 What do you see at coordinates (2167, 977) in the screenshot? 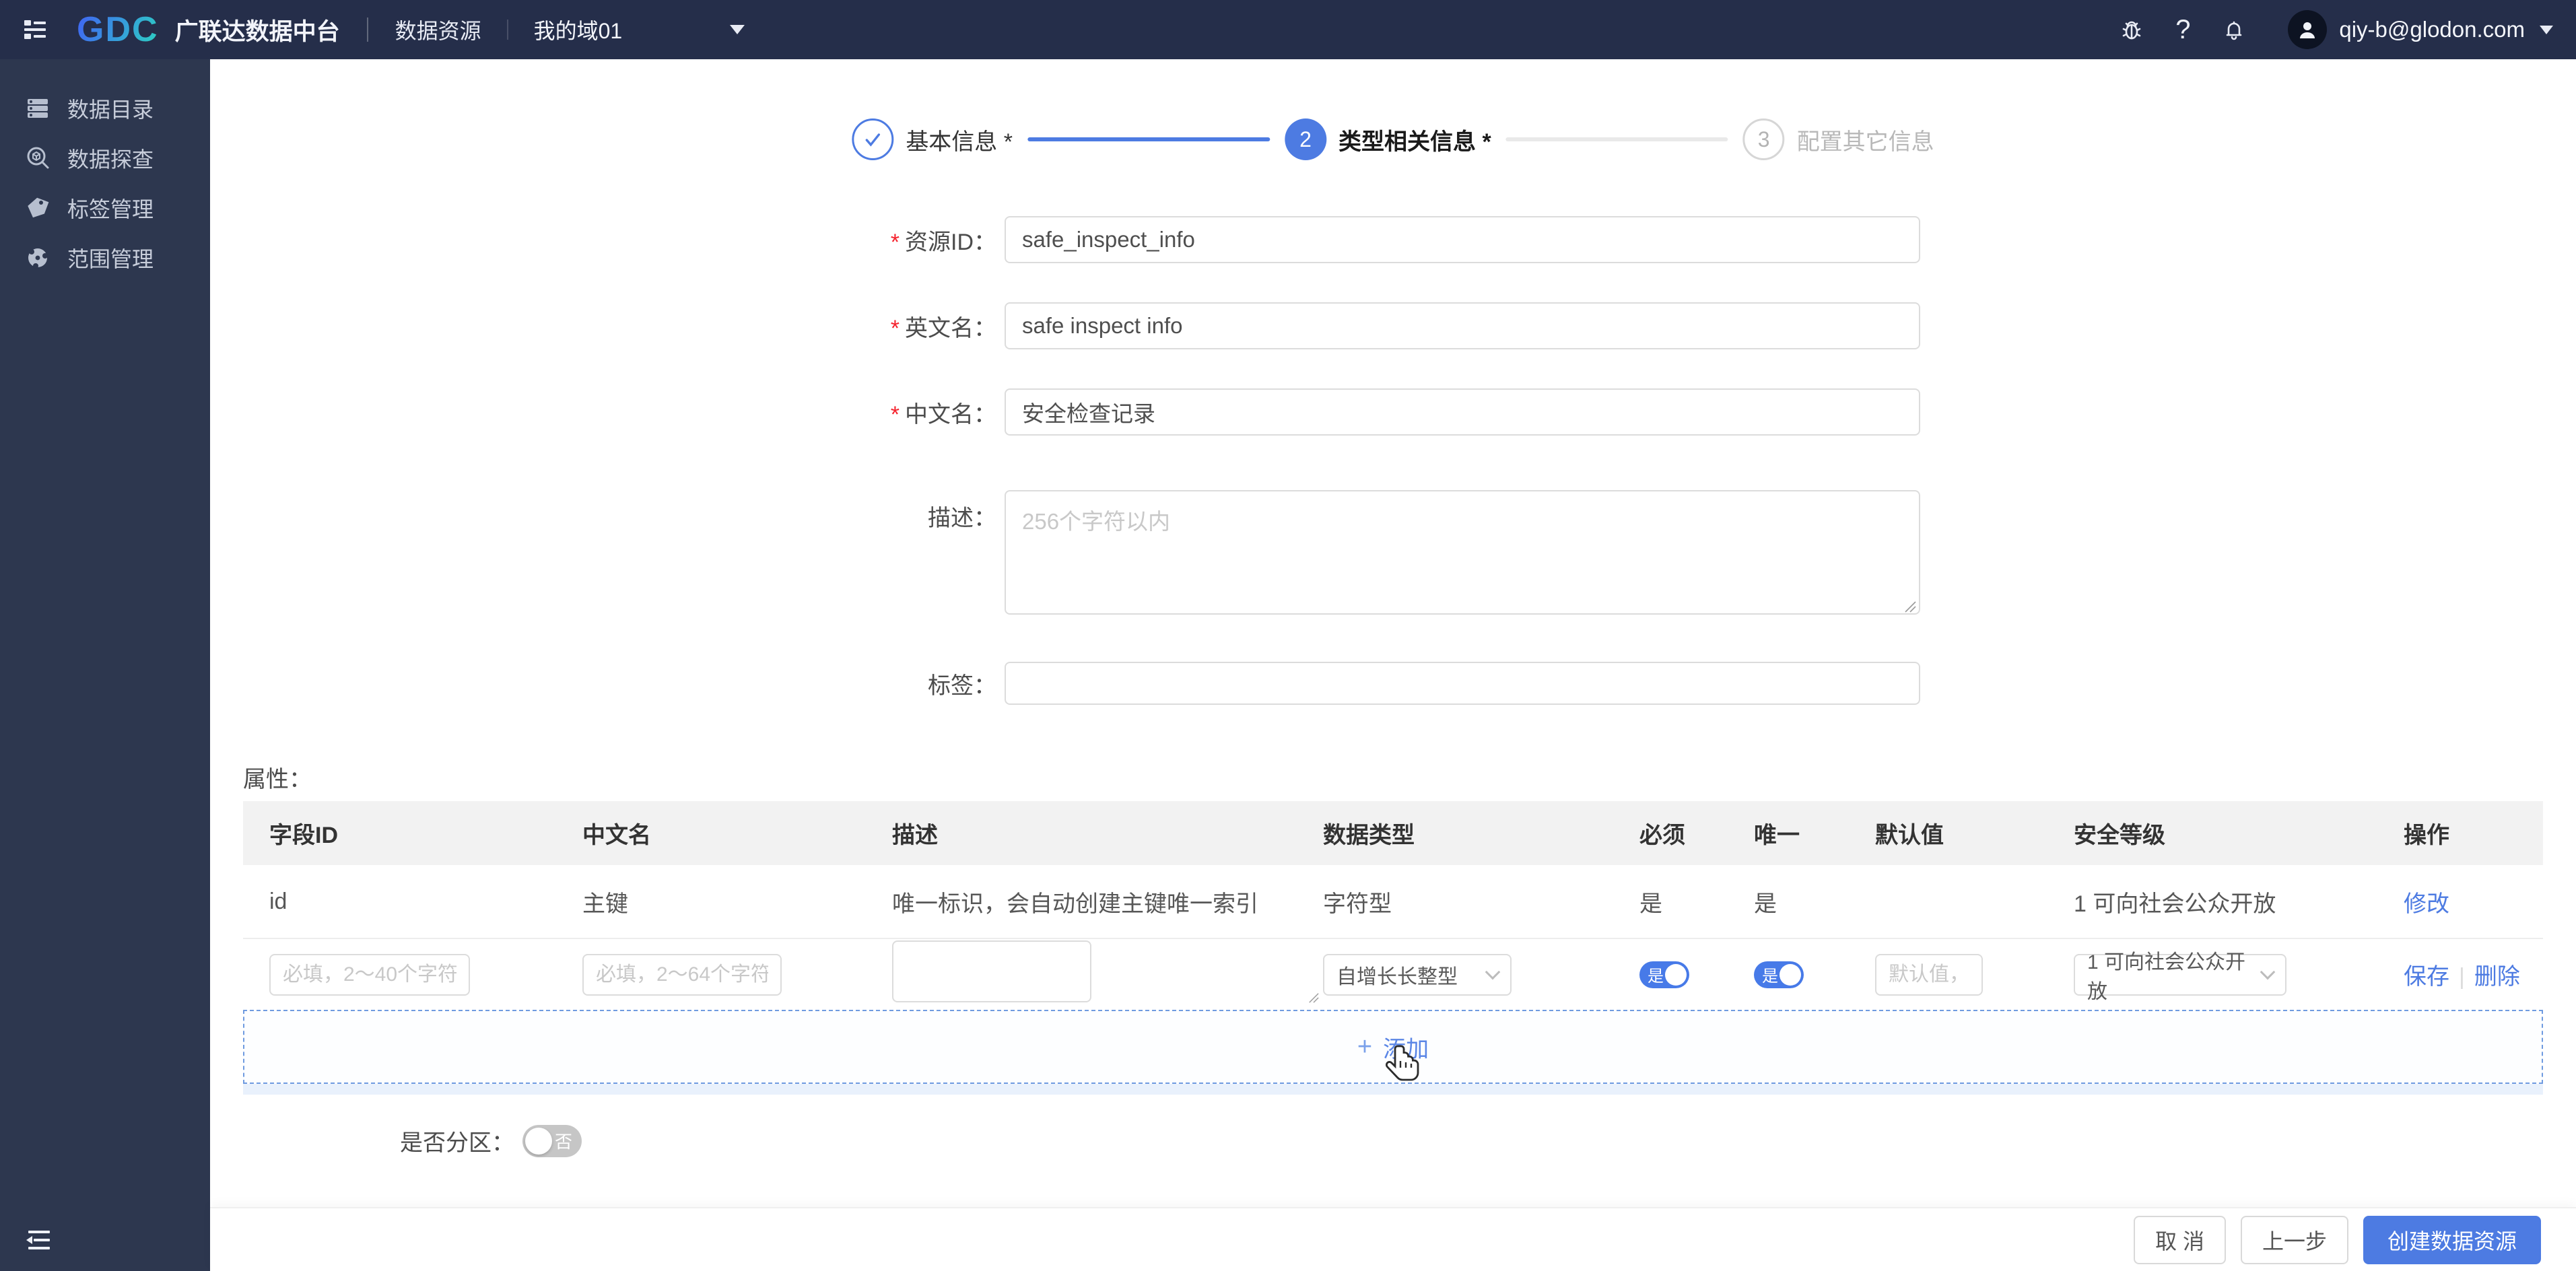
I see `security-level-select-value: 1 可向社会公众开放` at bounding box center [2167, 977].